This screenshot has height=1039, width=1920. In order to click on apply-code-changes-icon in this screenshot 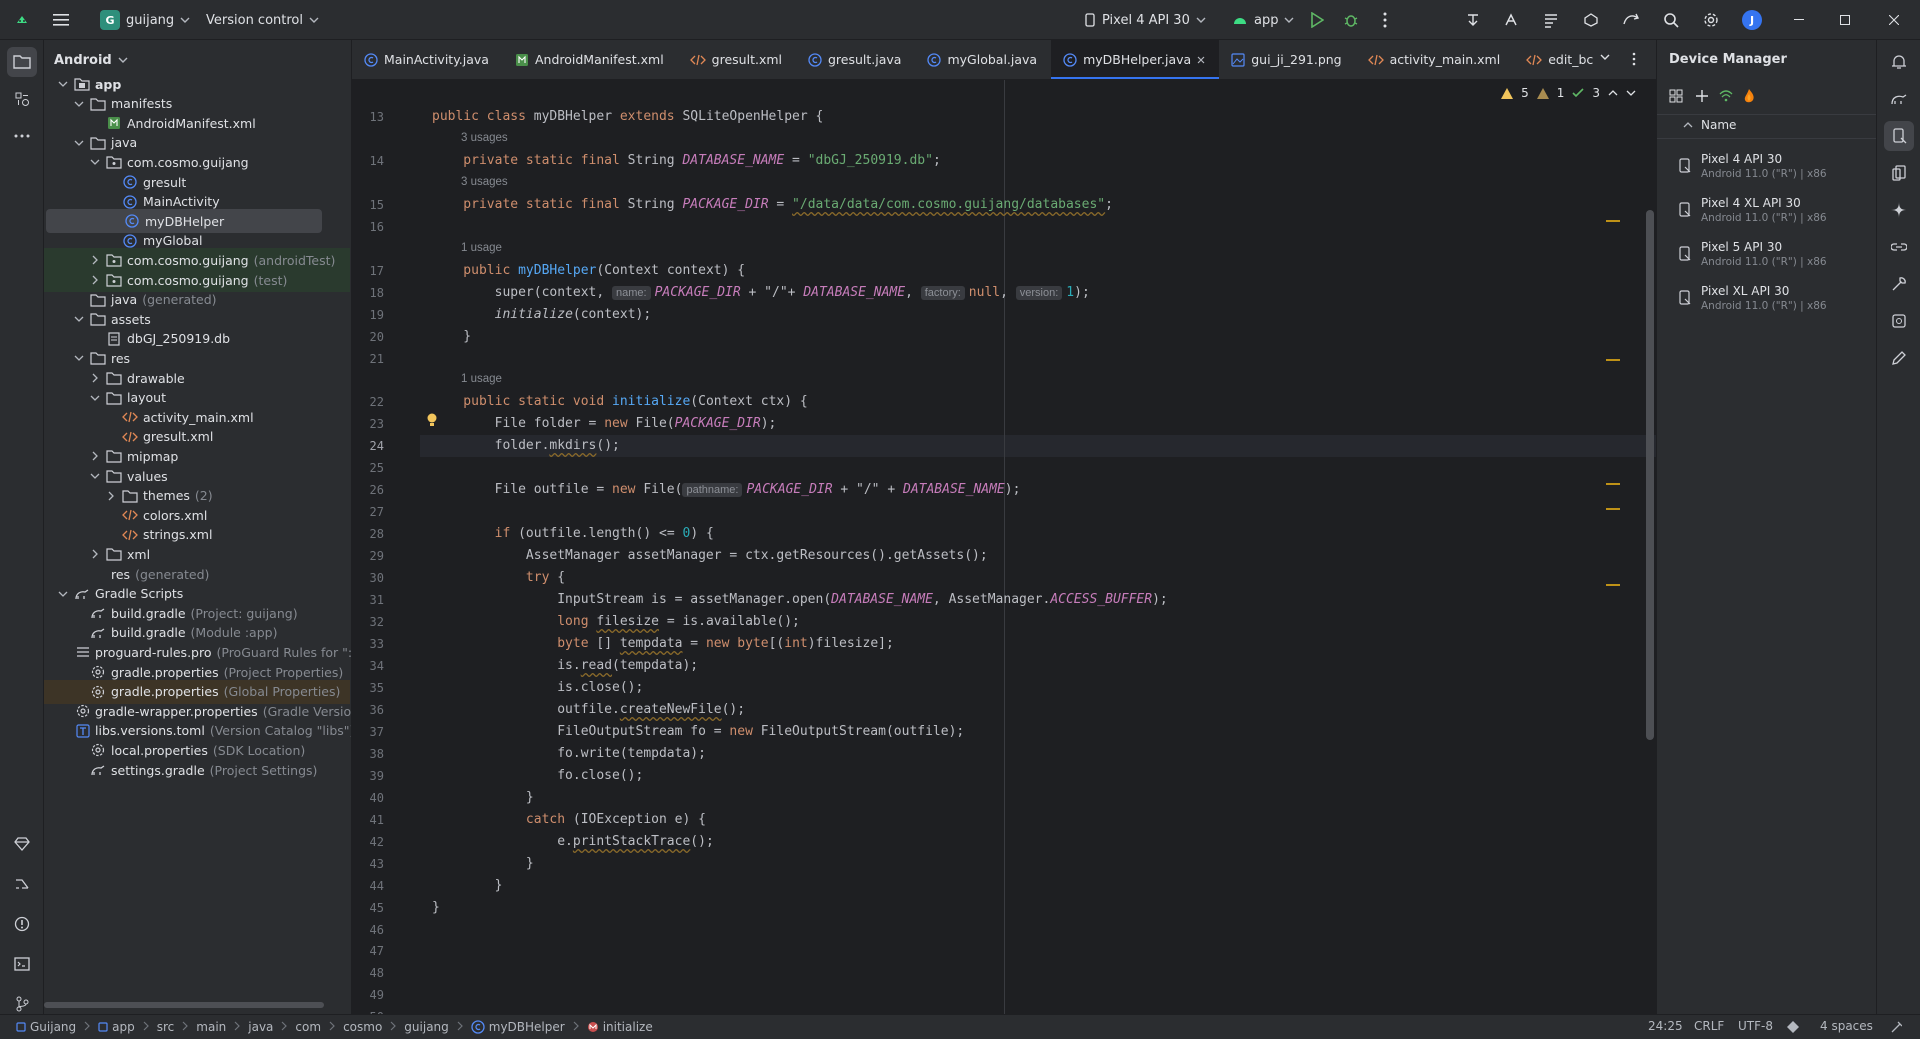, I will do `click(1511, 20)`.